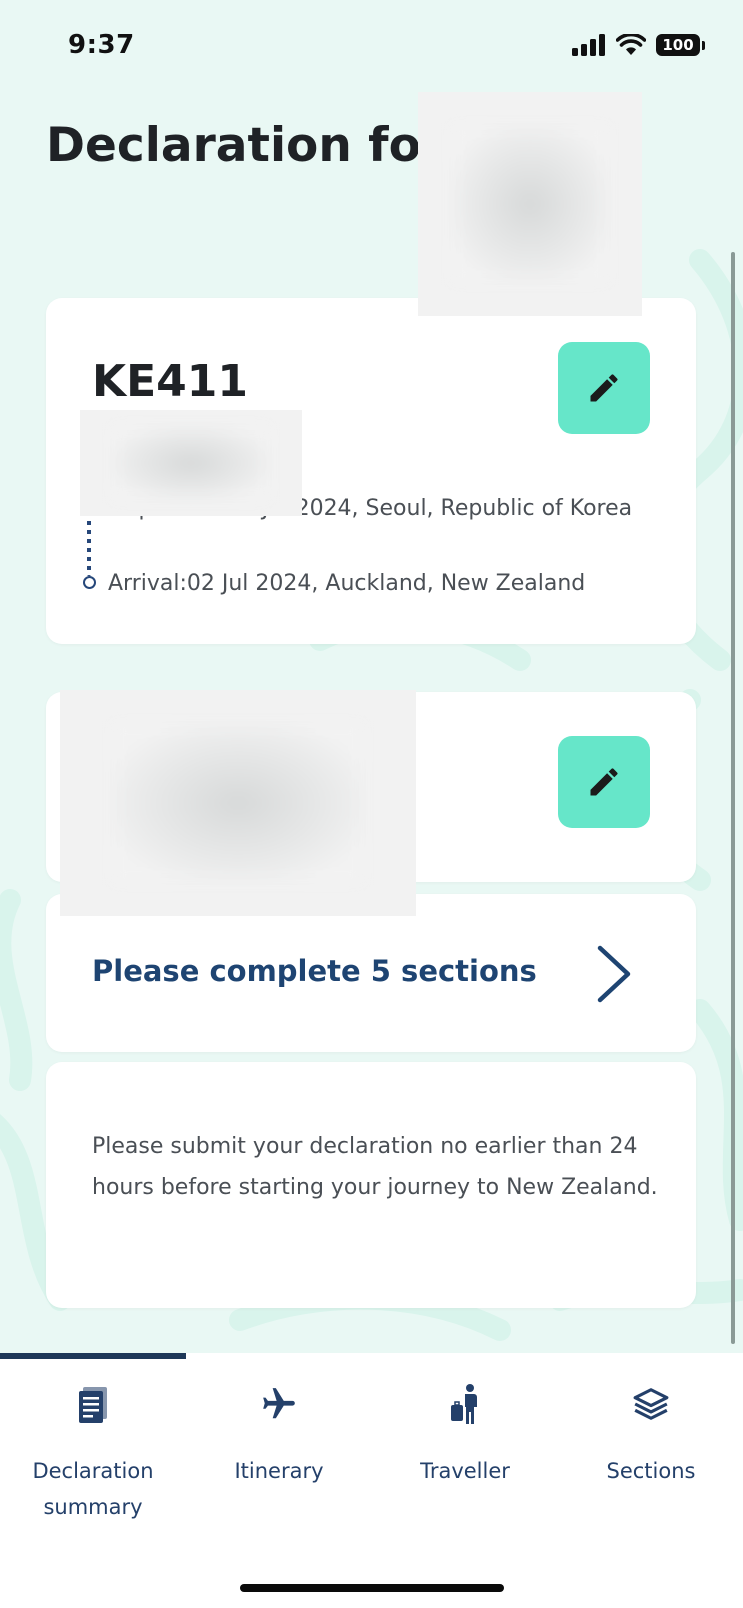 Image resolution: width=743 pixels, height=1608 pixels. I want to click on battery-level: 100, so click(678, 45).